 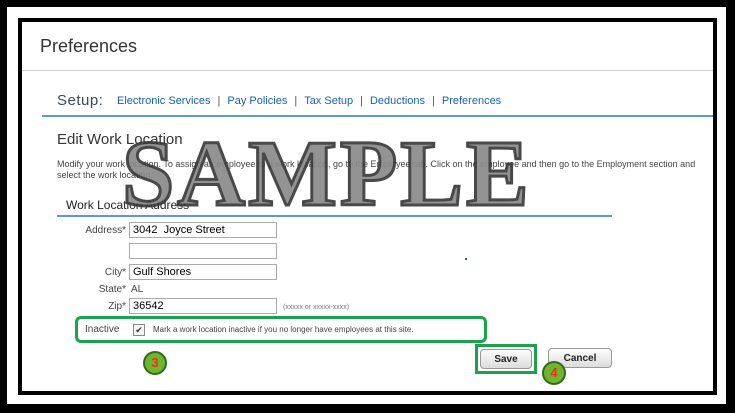 I want to click on state-value: AL, so click(x=137, y=289).